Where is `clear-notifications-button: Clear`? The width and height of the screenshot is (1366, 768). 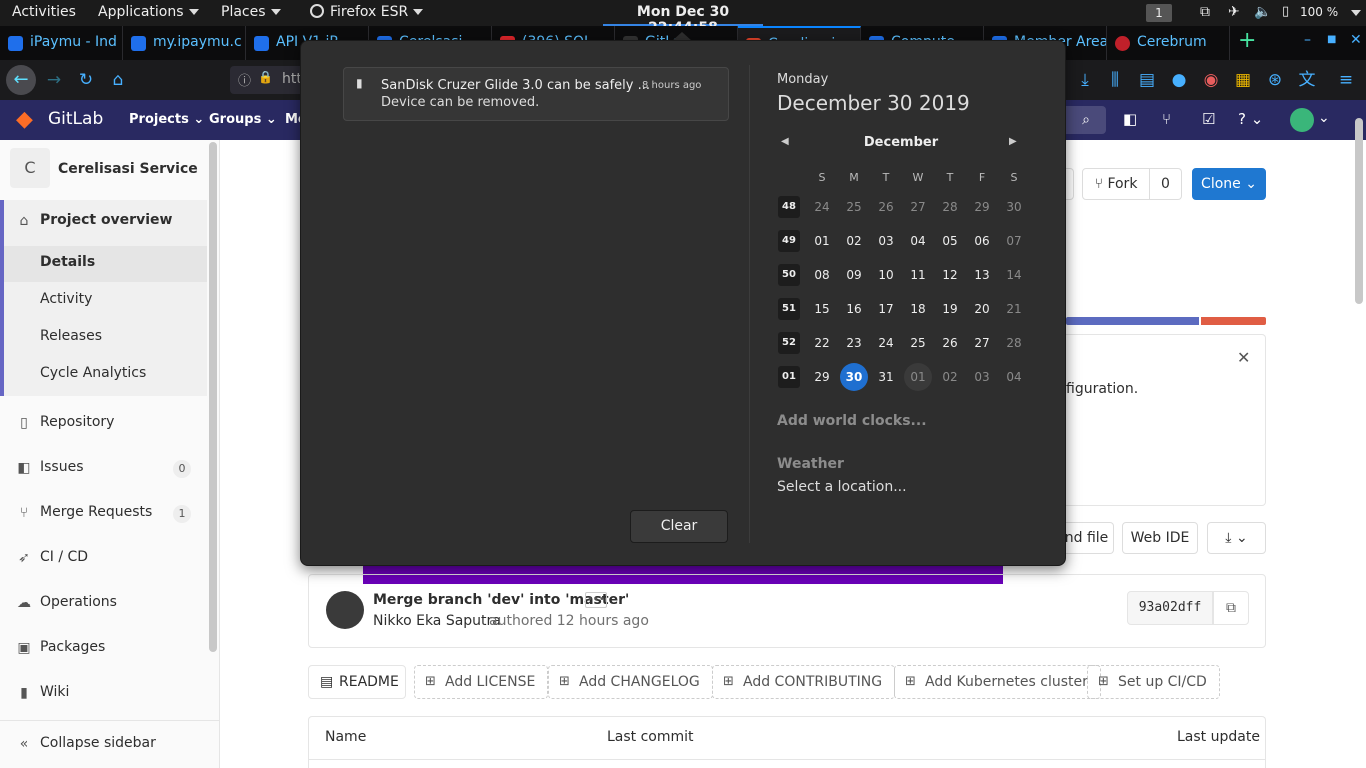 clear-notifications-button: Clear is located at coordinates (679, 526).